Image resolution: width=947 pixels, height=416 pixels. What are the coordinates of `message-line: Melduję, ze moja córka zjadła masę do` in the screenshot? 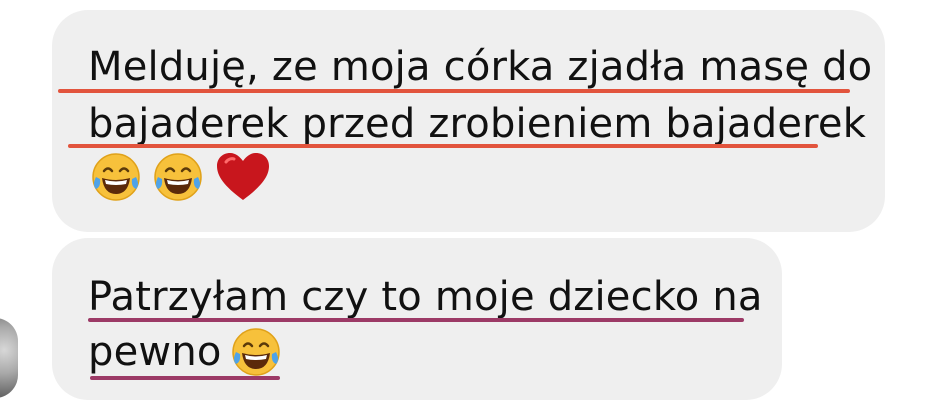 It's located at (480, 67).